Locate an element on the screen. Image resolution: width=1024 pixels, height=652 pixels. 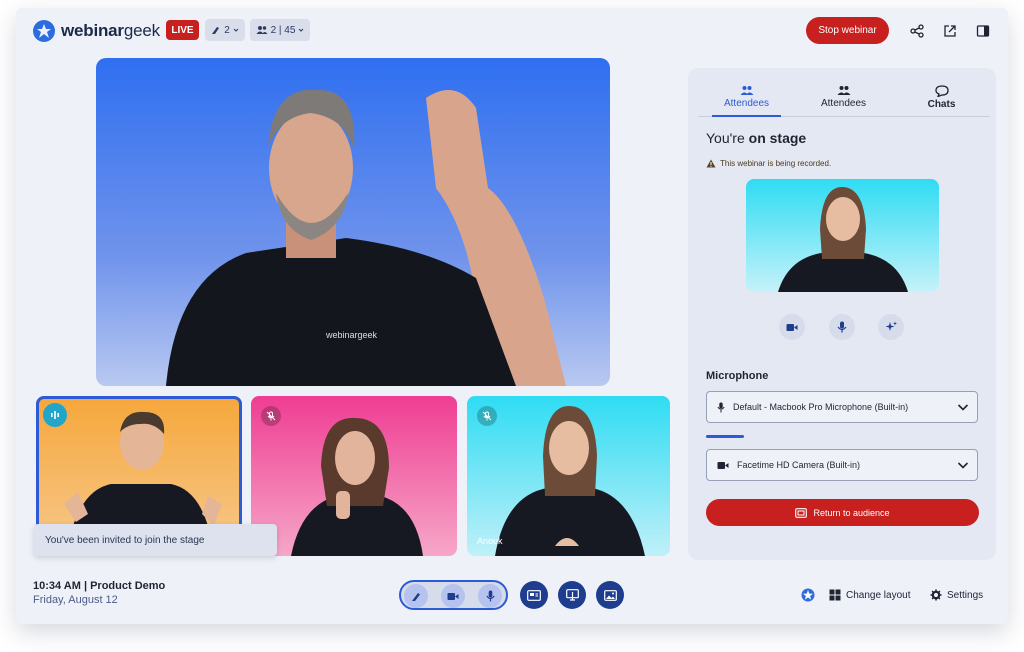
camera-toggle-button is located at coordinates (453, 596).